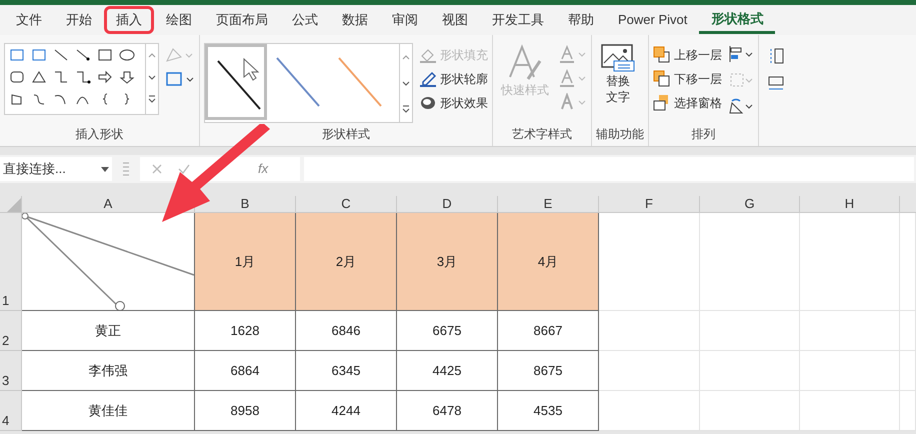  What do you see at coordinates (447, 204) in the screenshot?
I see `column-header: D` at bounding box center [447, 204].